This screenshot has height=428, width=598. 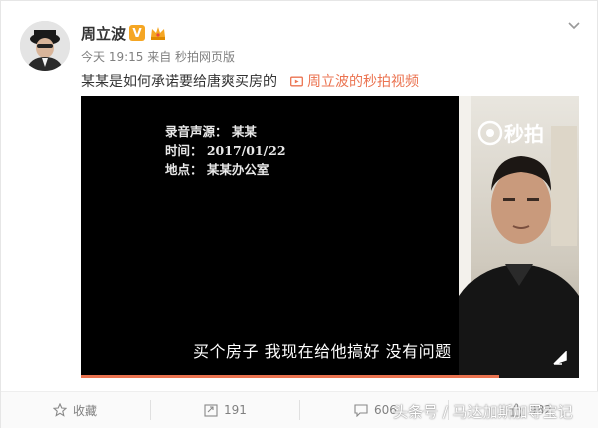 What do you see at coordinates (483, 412) in the screenshot?
I see `source-watermark: 头条号 / 马达加斯加导宝记` at bounding box center [483, 412].